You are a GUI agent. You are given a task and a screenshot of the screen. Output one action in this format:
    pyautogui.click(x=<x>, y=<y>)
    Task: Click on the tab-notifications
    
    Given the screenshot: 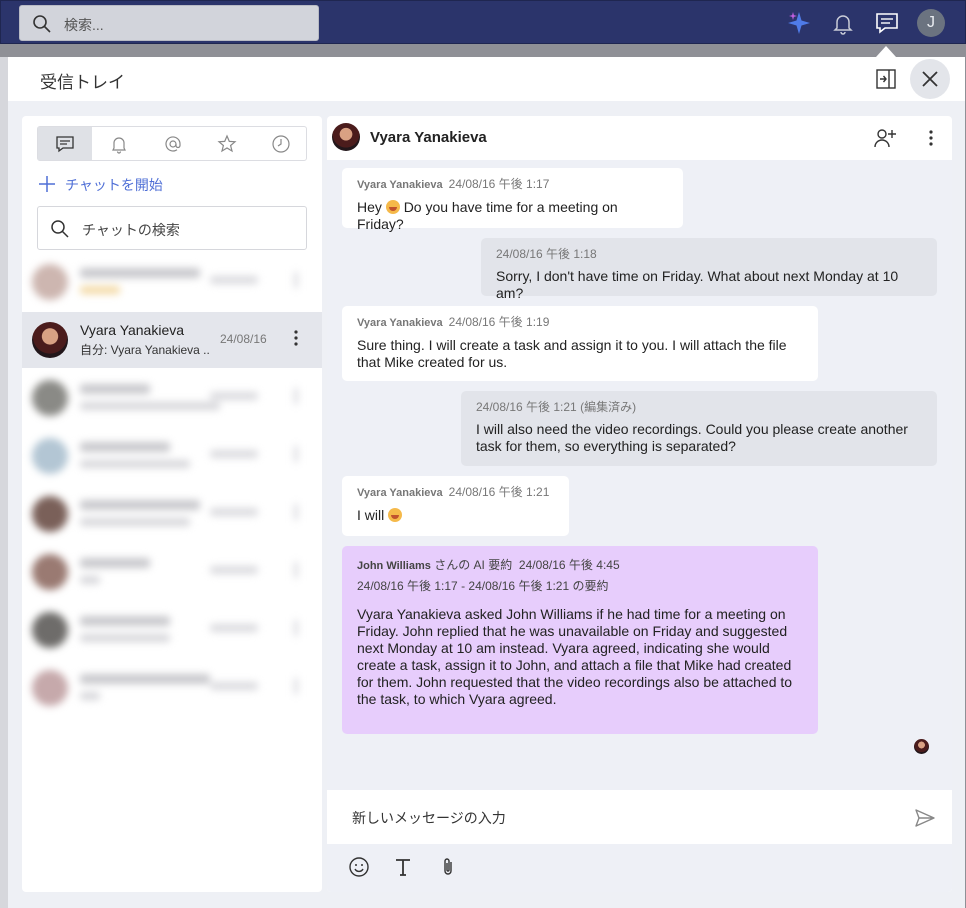 What is the action you would take?
    pyautogui.click(x=119, y=143)
    